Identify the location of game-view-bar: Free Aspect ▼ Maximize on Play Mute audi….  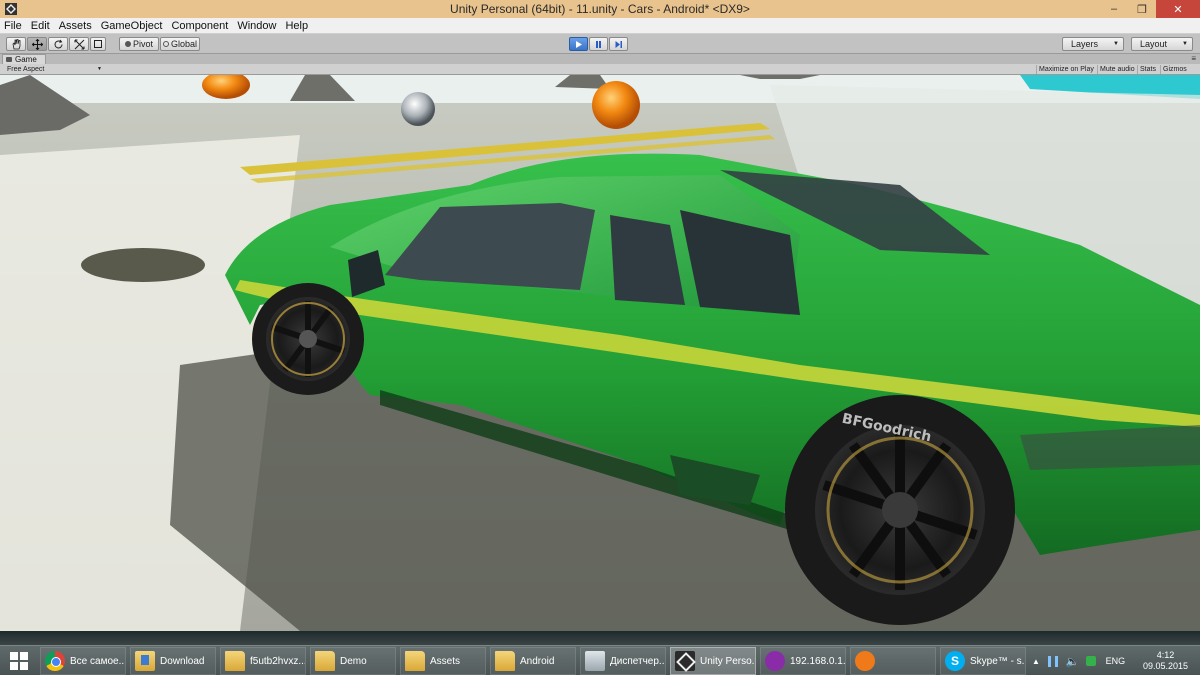
(600, 69).